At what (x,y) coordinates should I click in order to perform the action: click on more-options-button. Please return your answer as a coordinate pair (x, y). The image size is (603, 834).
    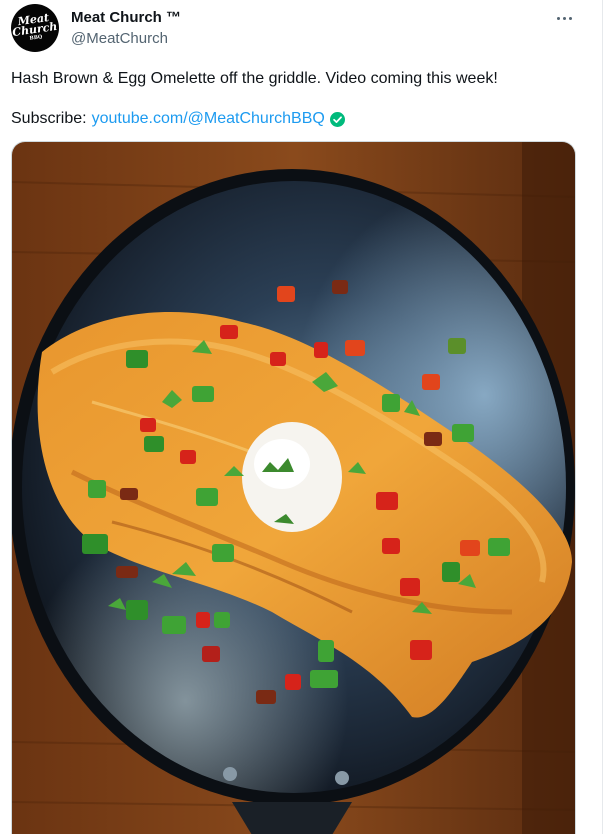
    Looking at the image, I should click on (564, 18).